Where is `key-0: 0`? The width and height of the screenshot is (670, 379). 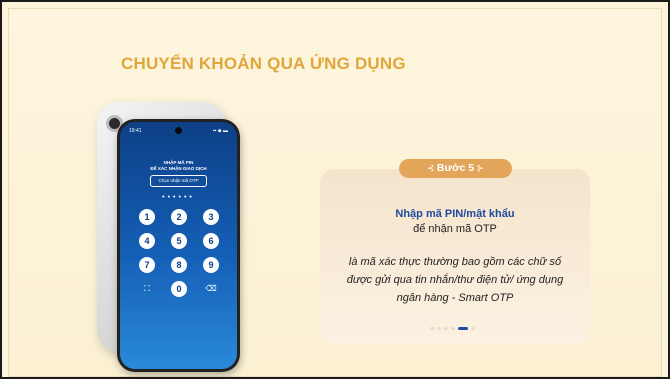 key-0: 0 is located at coordinates (179, 289).